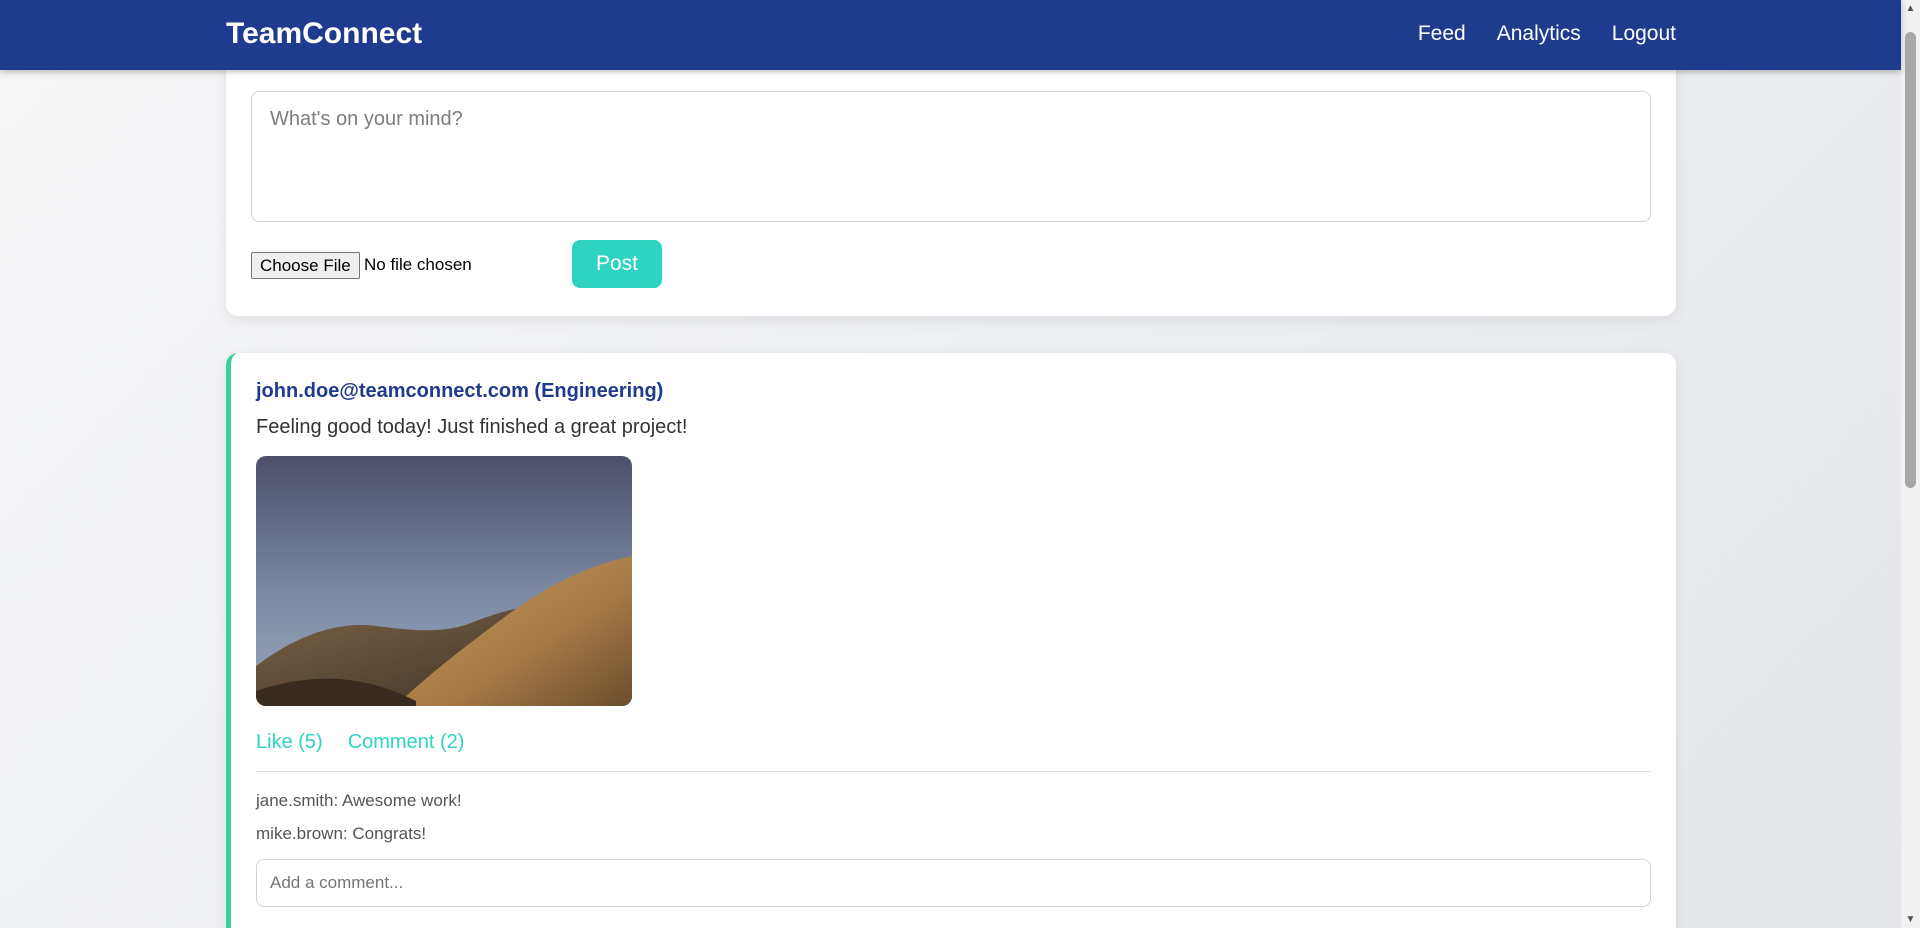  Describe the element at coordinates (953, 883) in the screenshot. I see `comment-input` at that location.